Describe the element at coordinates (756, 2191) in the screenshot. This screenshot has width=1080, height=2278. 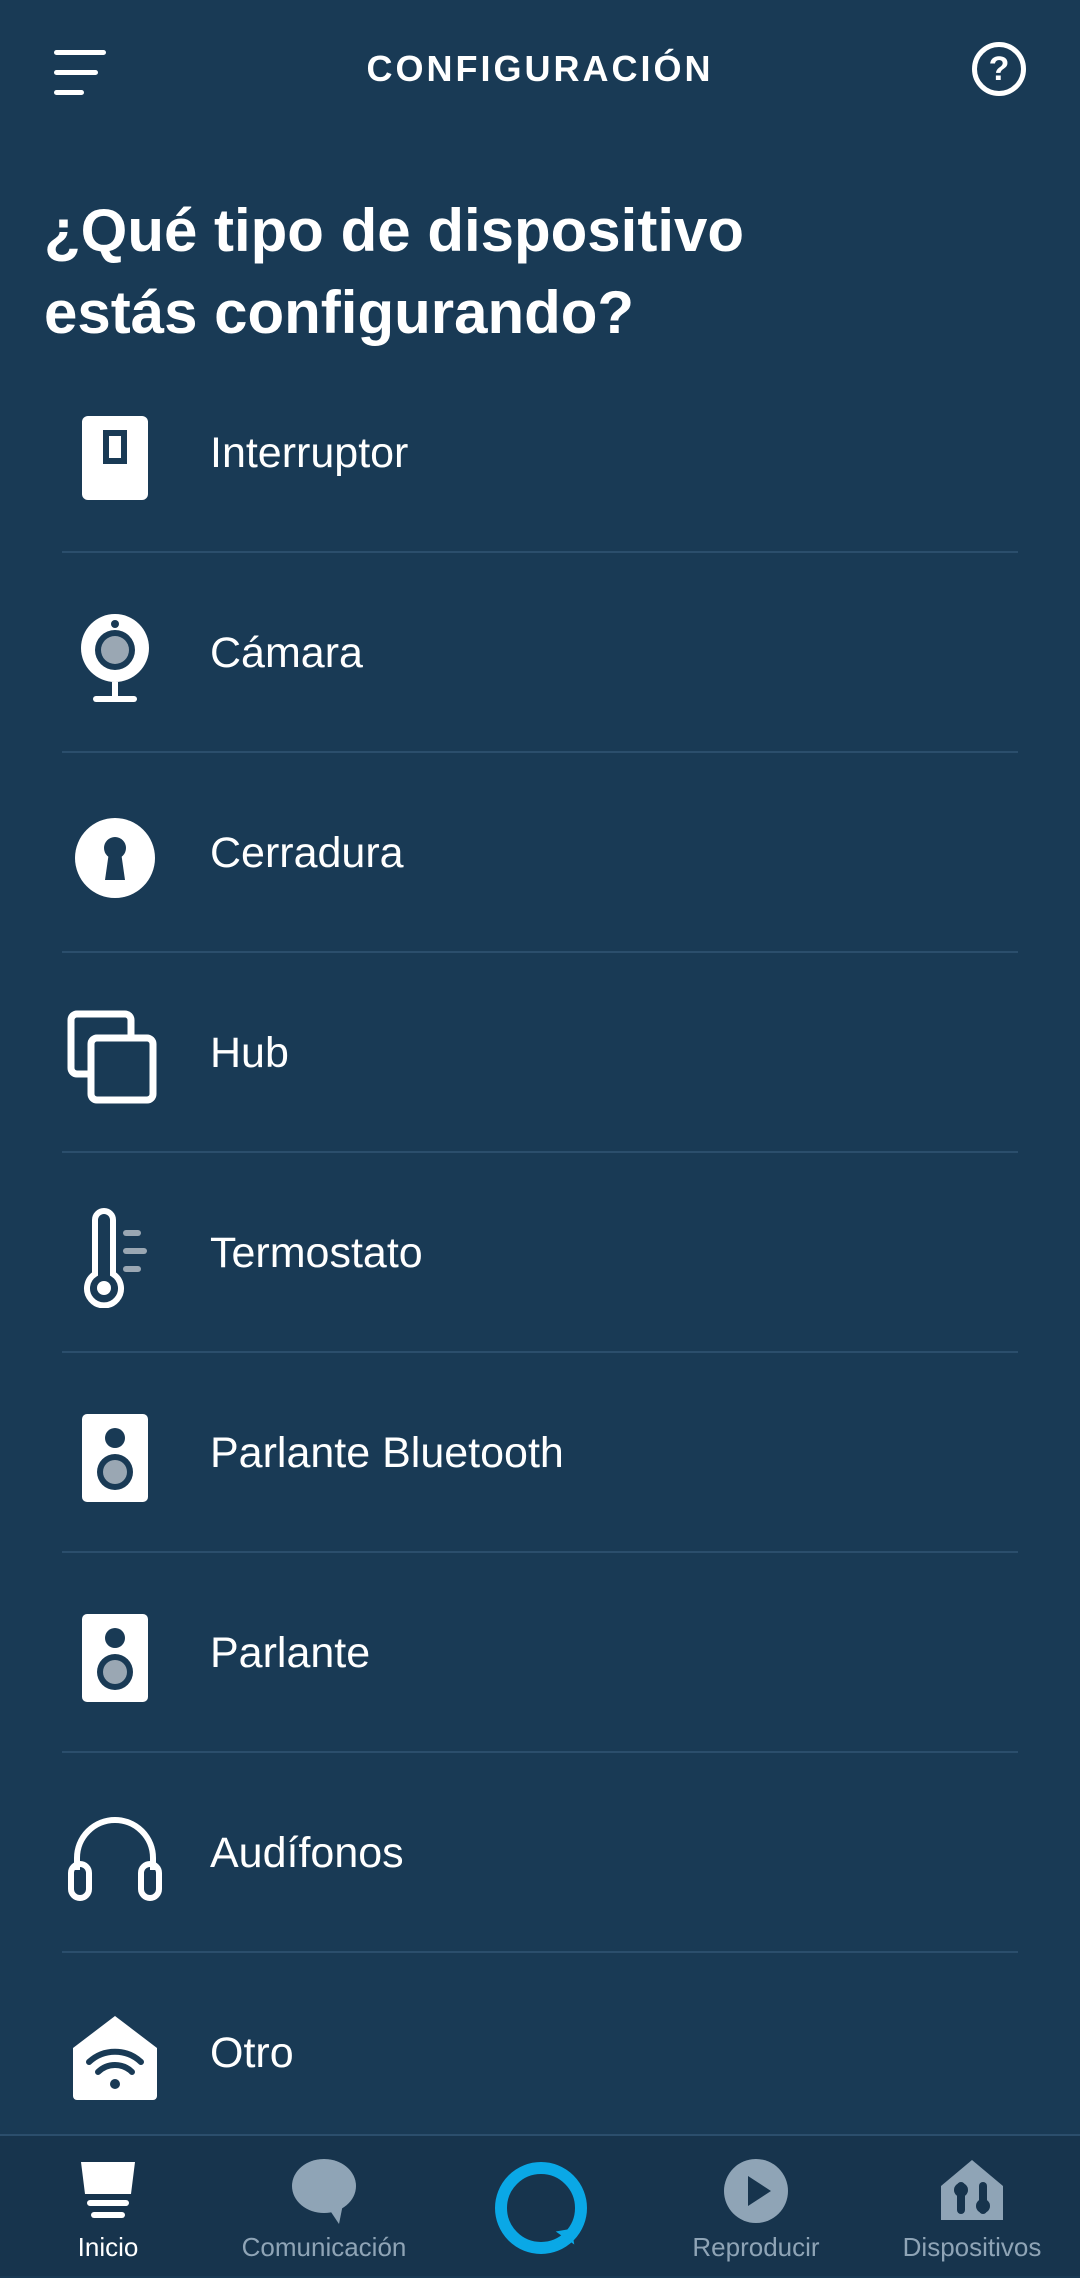
I see `play-icon` at that location.